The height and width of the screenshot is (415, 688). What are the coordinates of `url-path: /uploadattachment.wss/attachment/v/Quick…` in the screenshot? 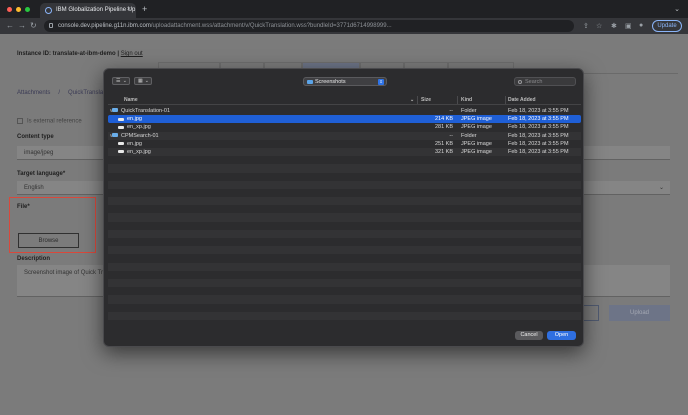 It's located at (271, 26).